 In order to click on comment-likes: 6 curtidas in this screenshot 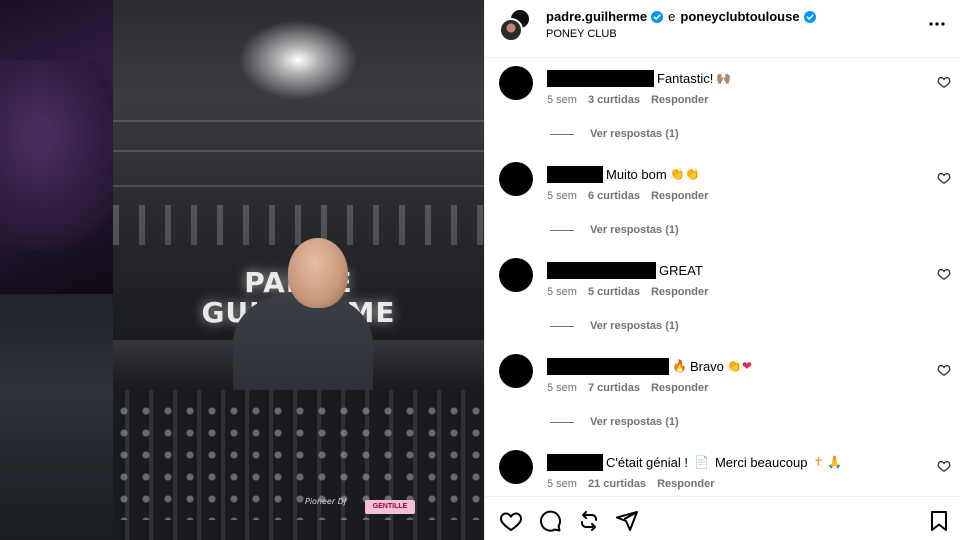, I will do `click(614, 196)`.